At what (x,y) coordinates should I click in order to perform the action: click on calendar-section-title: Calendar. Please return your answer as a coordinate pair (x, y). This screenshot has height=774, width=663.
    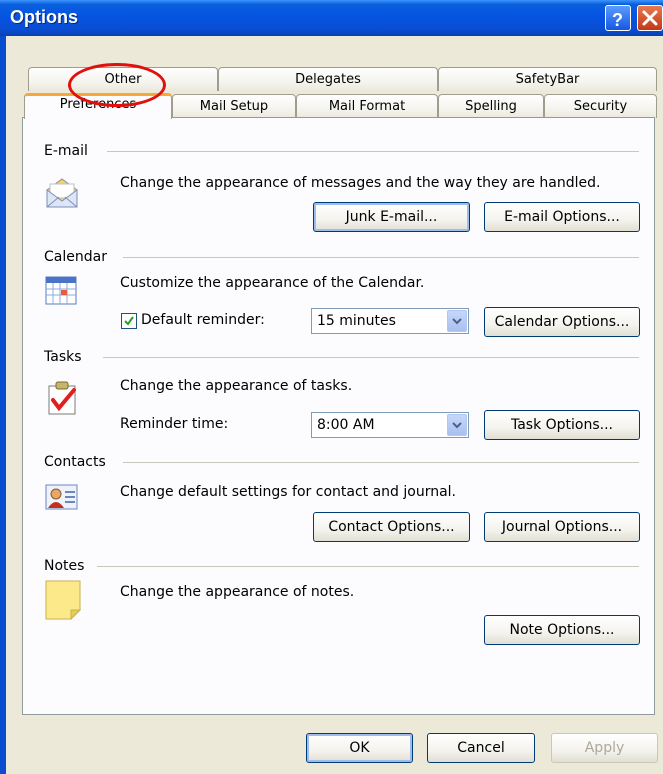
    Looking at the image, I should click on (79, 257).